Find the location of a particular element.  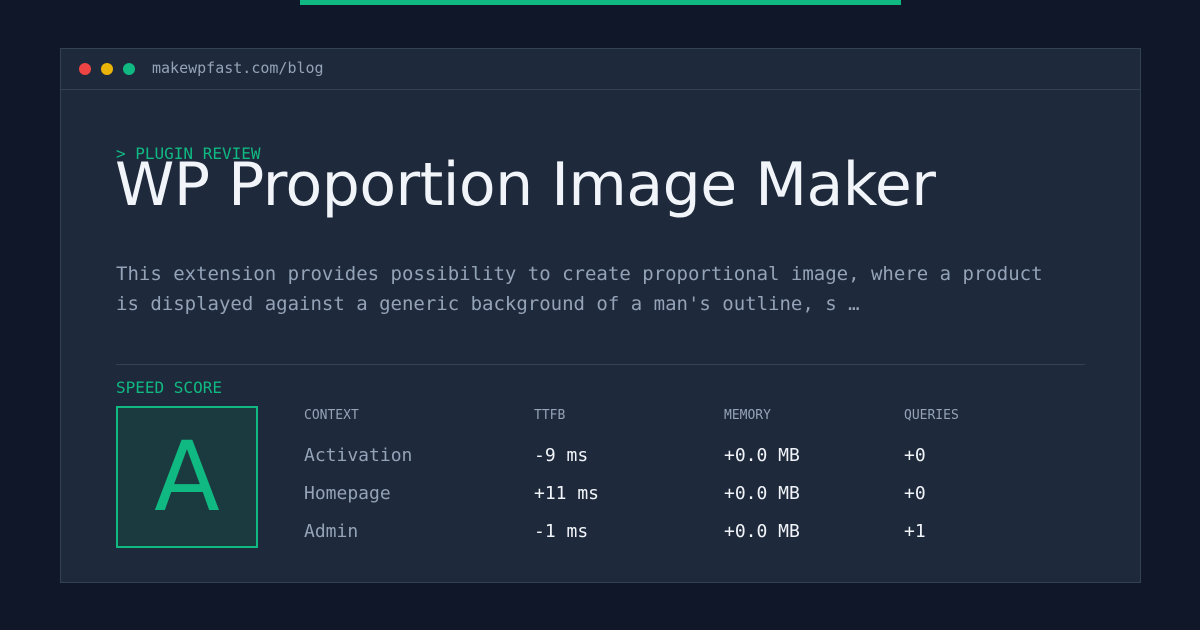

table-header-queries: QUERIES is located at coordinates (931, 415).